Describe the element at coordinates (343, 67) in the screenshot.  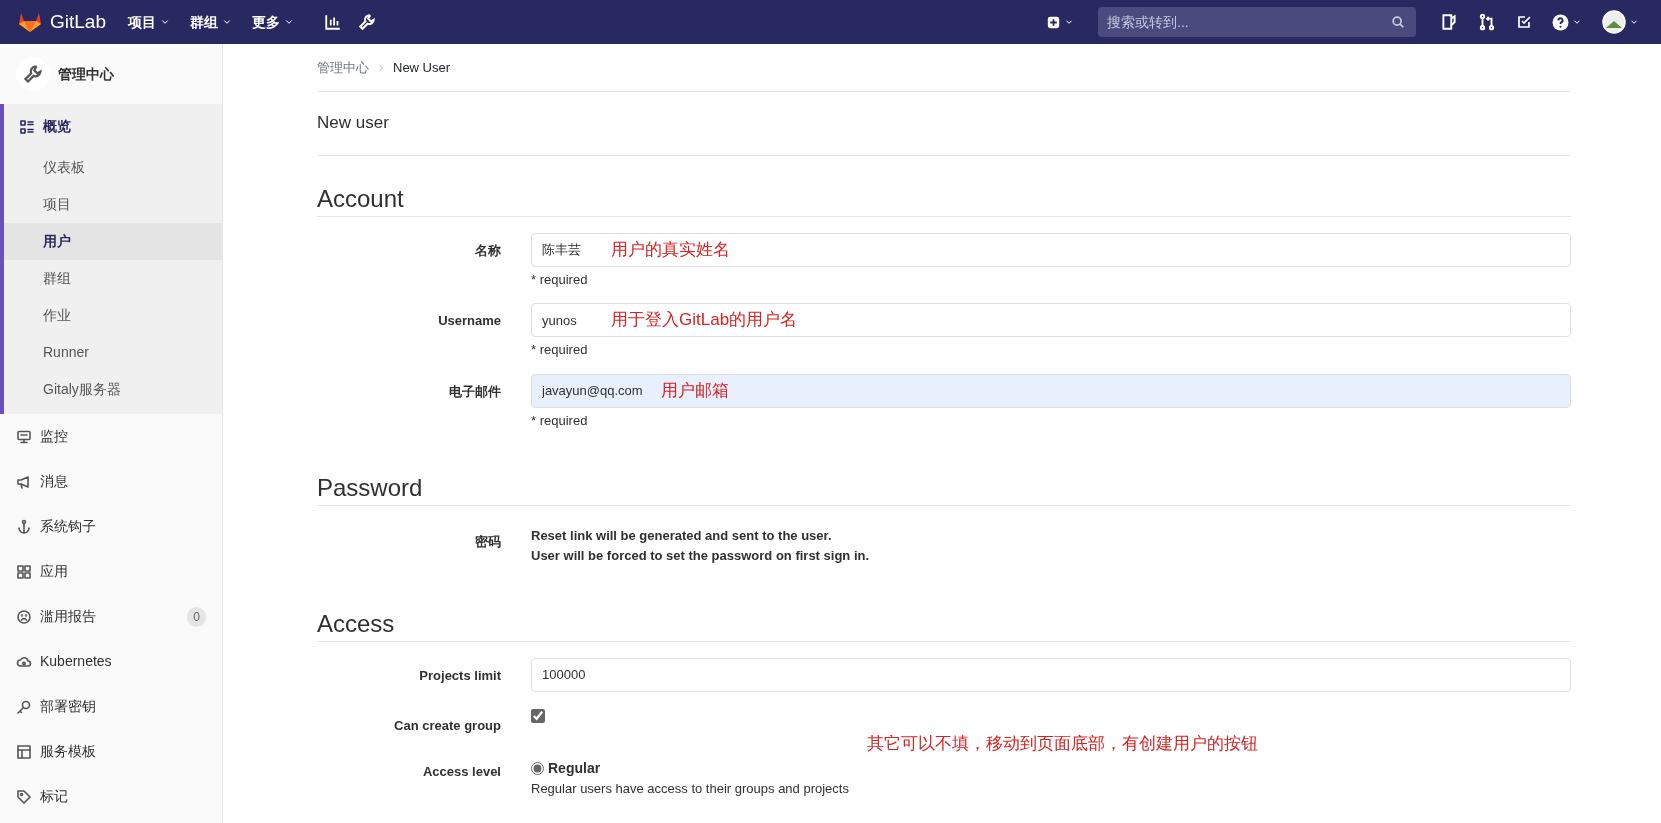
I see `breadcrumb-link: 管理中心` at that location.